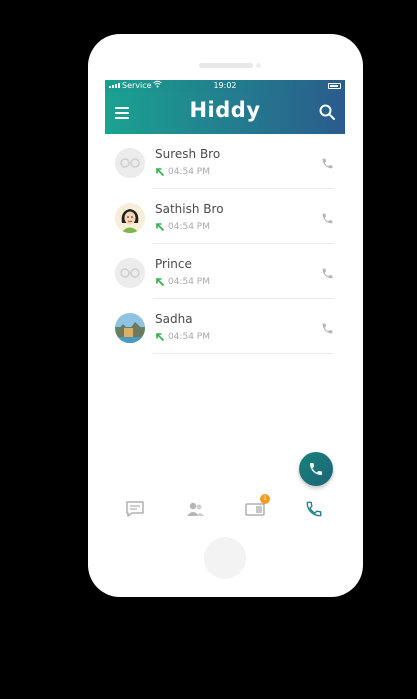 The width and height of the screenshot is (417, 699). Describe the element at coordinates (188, 154) in the screenshot. I see `contact-name: Suresh Bro` at that location.